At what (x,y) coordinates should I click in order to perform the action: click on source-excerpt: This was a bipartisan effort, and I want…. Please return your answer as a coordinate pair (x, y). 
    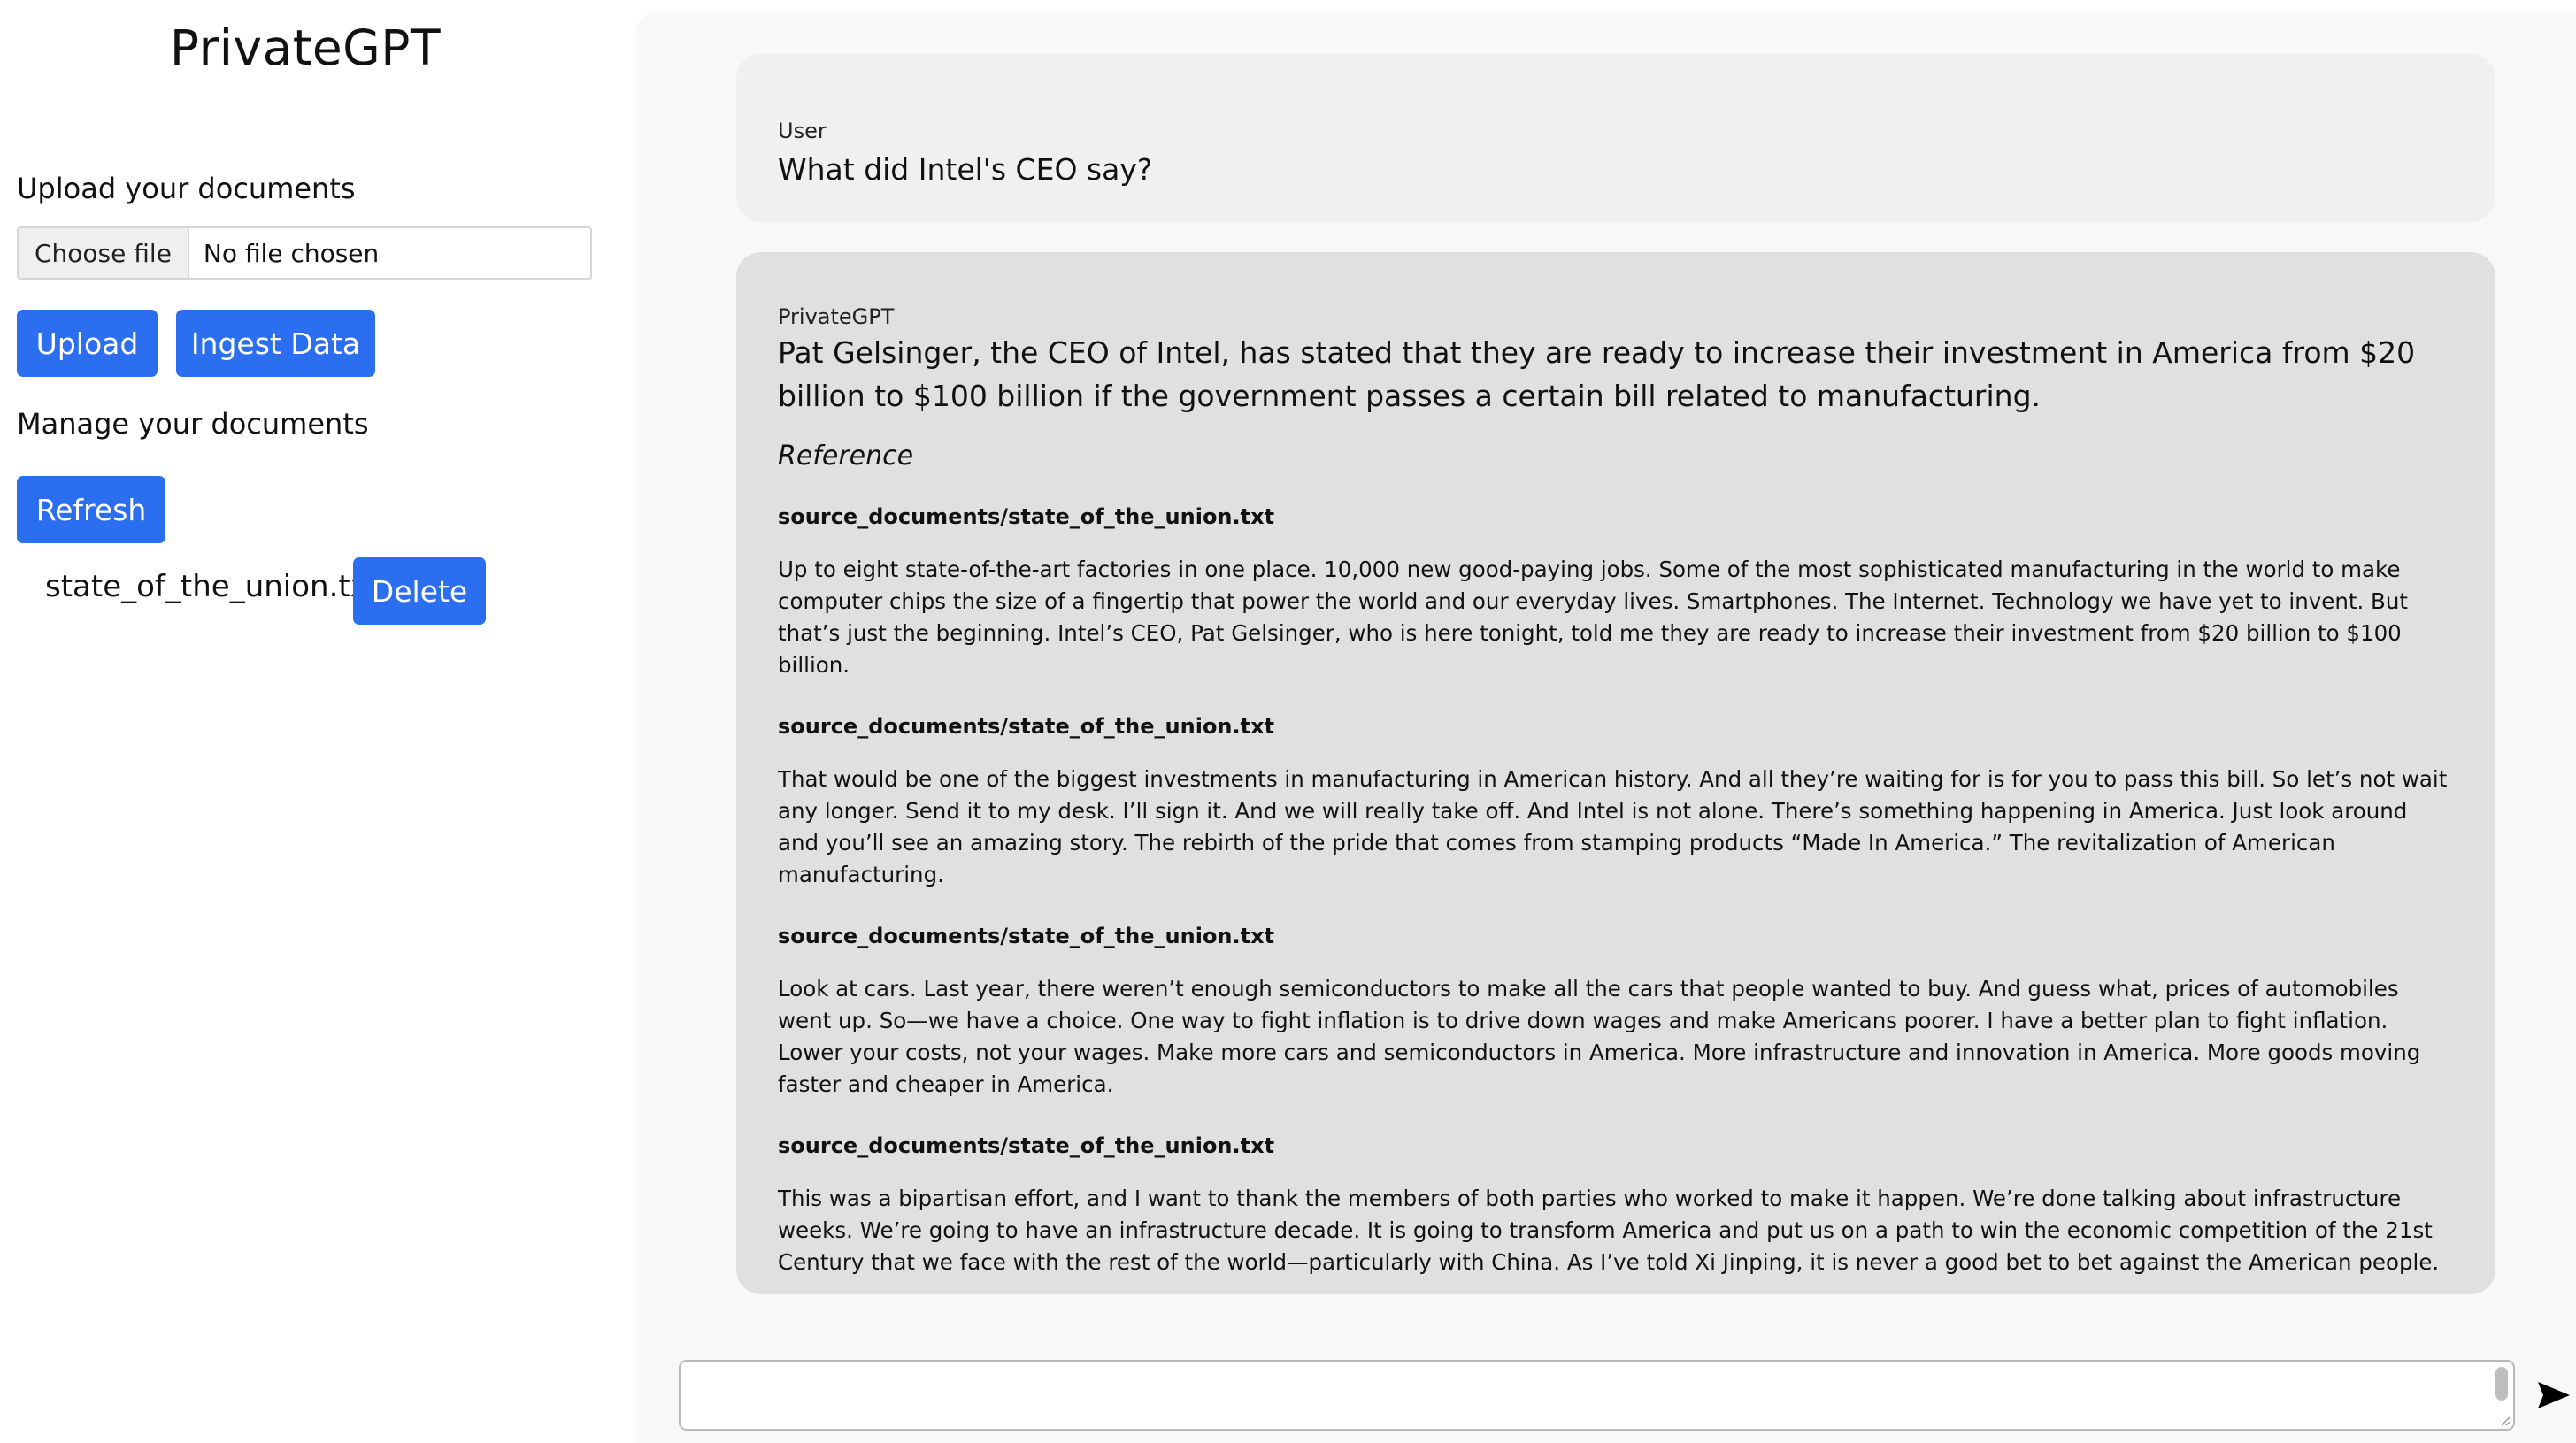
    Looking at the image, I should click on (1609, 1230).